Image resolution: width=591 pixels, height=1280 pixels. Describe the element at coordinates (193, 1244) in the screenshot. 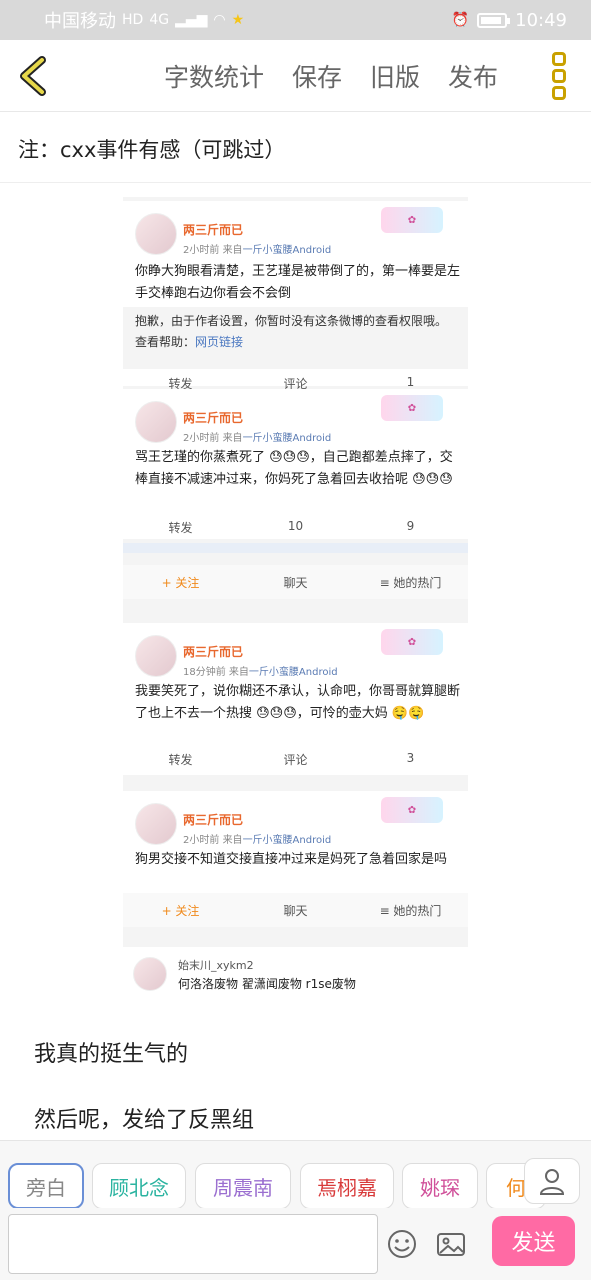

I see `message-input` at that location.